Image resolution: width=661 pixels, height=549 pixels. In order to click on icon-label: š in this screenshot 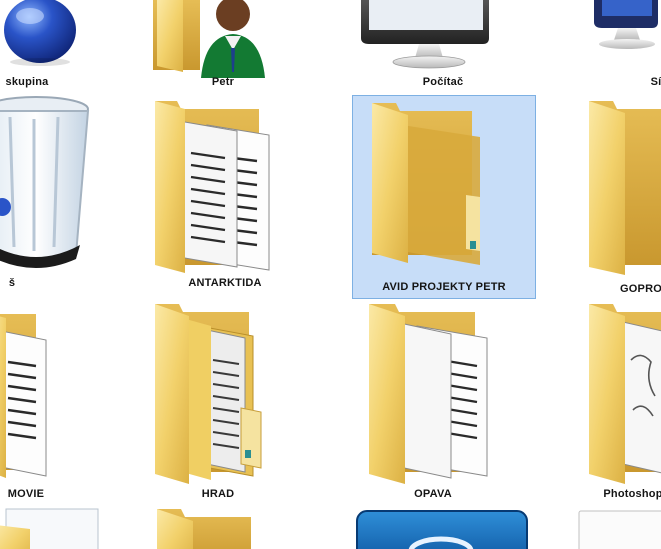, I will do `click(12, 283)`.